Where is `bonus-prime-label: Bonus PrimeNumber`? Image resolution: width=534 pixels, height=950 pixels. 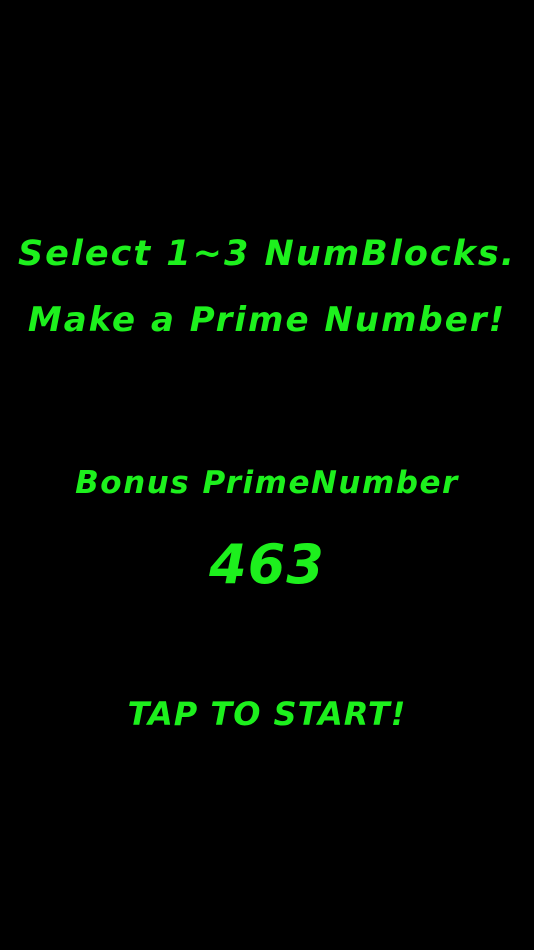 bonus-prime-label: Bonus PrimeNumber is located at coordinates (267, 483).